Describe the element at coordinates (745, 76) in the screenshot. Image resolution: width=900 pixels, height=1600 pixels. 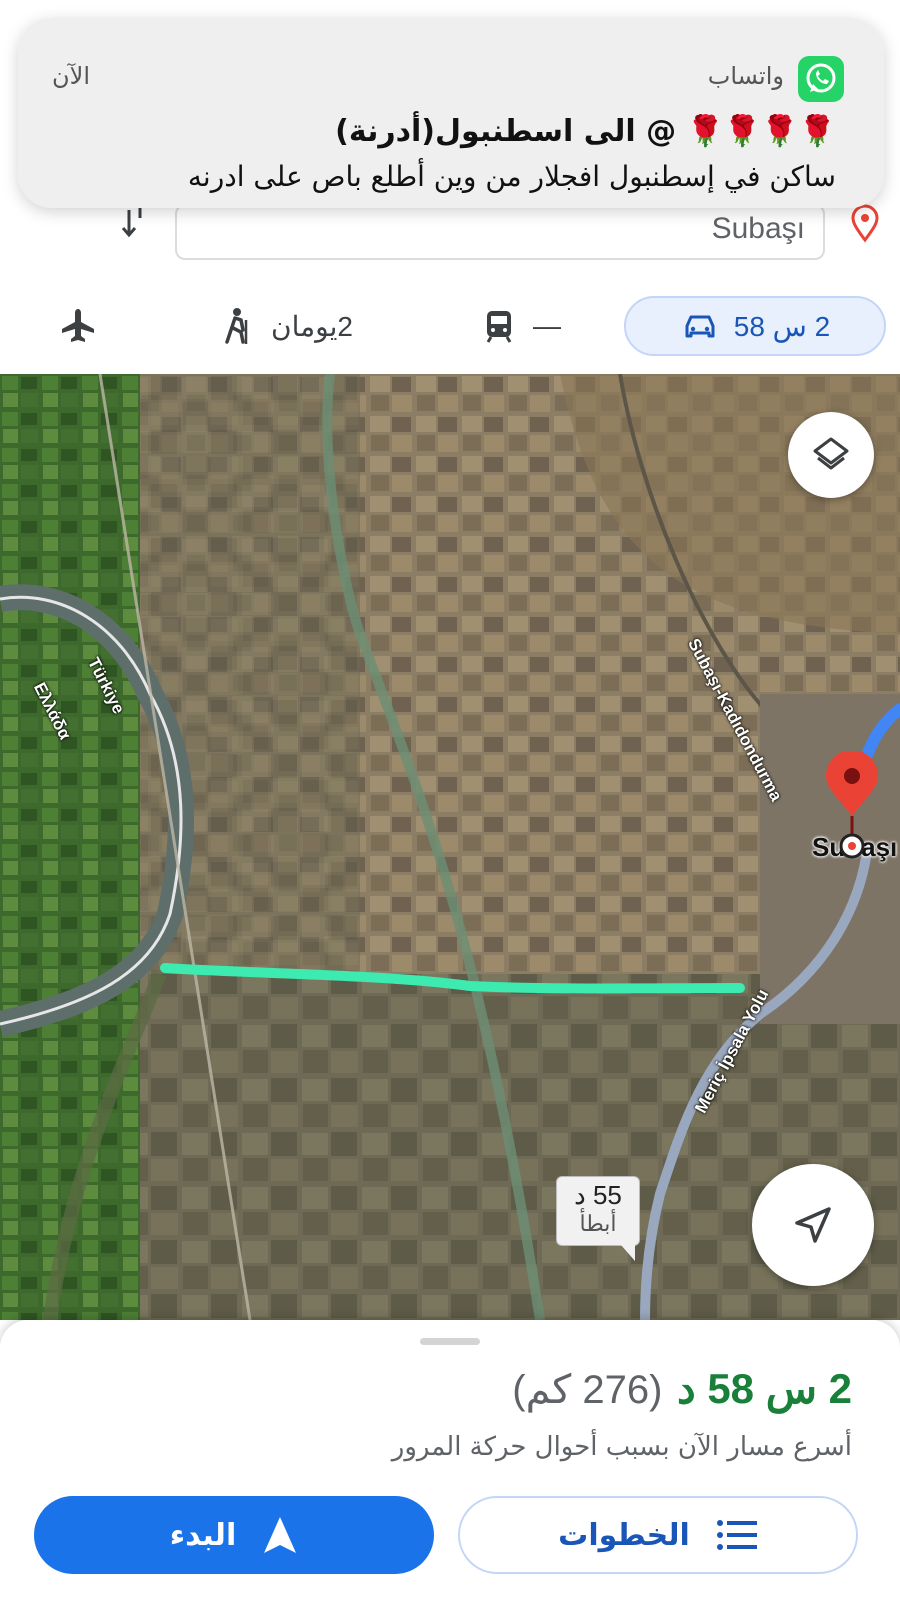
I see `notification-app-name: واتساب` at that location.